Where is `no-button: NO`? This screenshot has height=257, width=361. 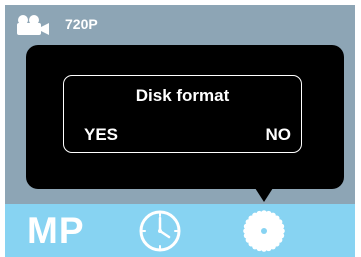
no-button: NO is located at coordinates (279, 135).